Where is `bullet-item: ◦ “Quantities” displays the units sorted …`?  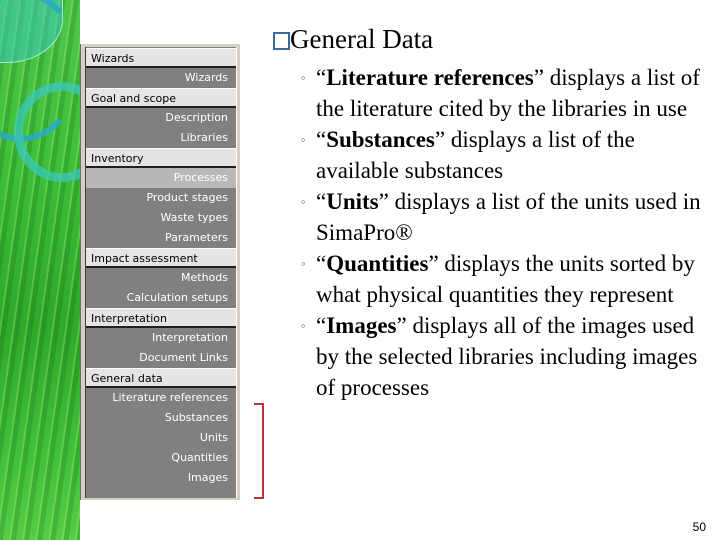 bullet-item: ◦ “Quantities” displays the units sorted … is located at coordinates (506, 279).